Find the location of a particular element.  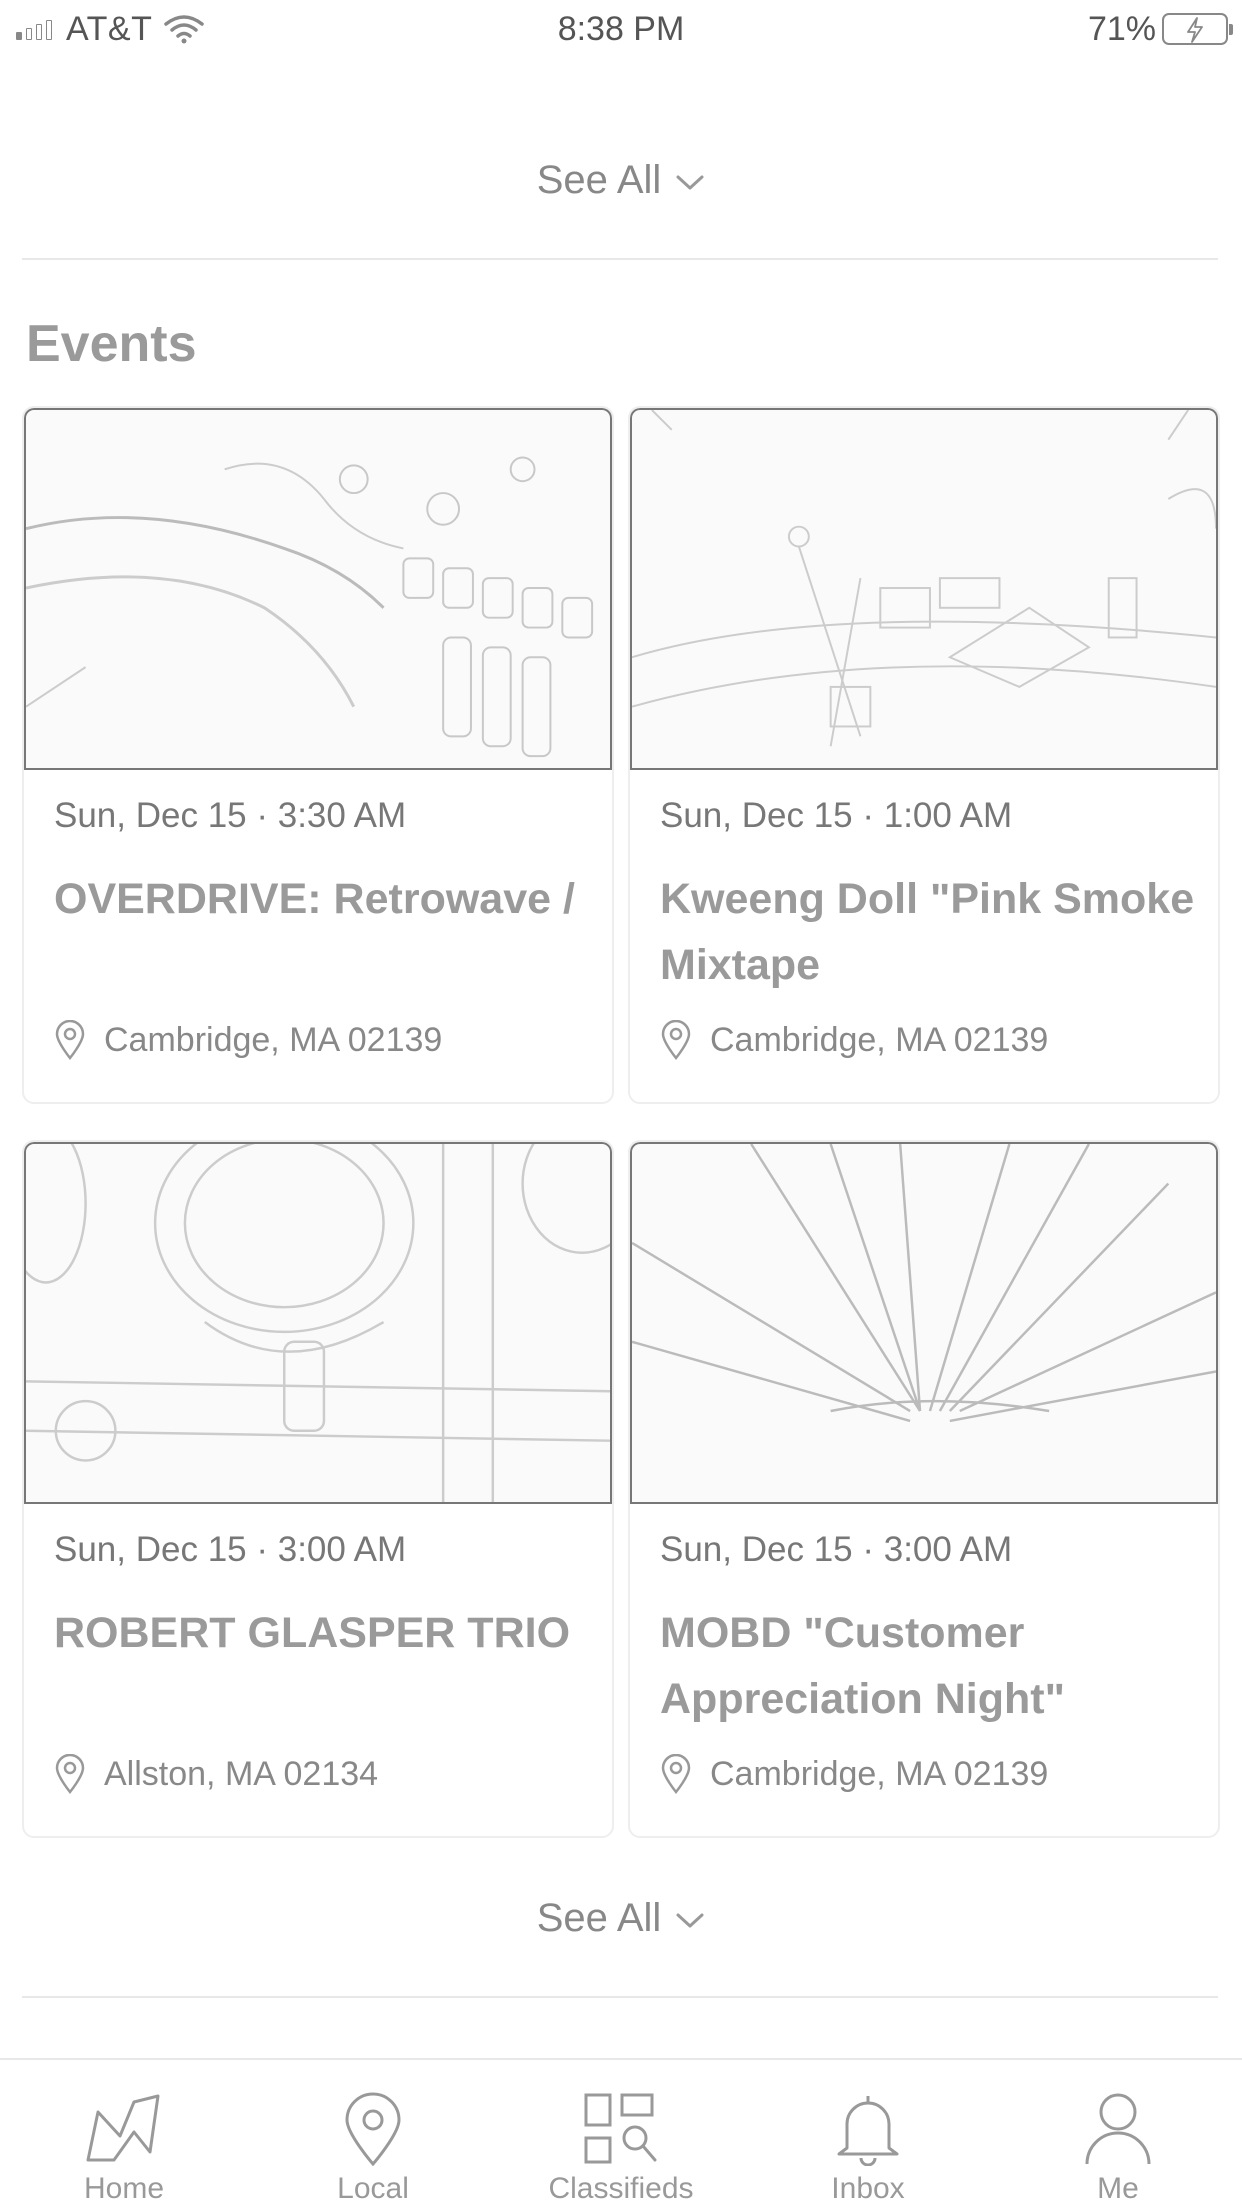

tab-label: Home is located at coordinates (124, 2188).